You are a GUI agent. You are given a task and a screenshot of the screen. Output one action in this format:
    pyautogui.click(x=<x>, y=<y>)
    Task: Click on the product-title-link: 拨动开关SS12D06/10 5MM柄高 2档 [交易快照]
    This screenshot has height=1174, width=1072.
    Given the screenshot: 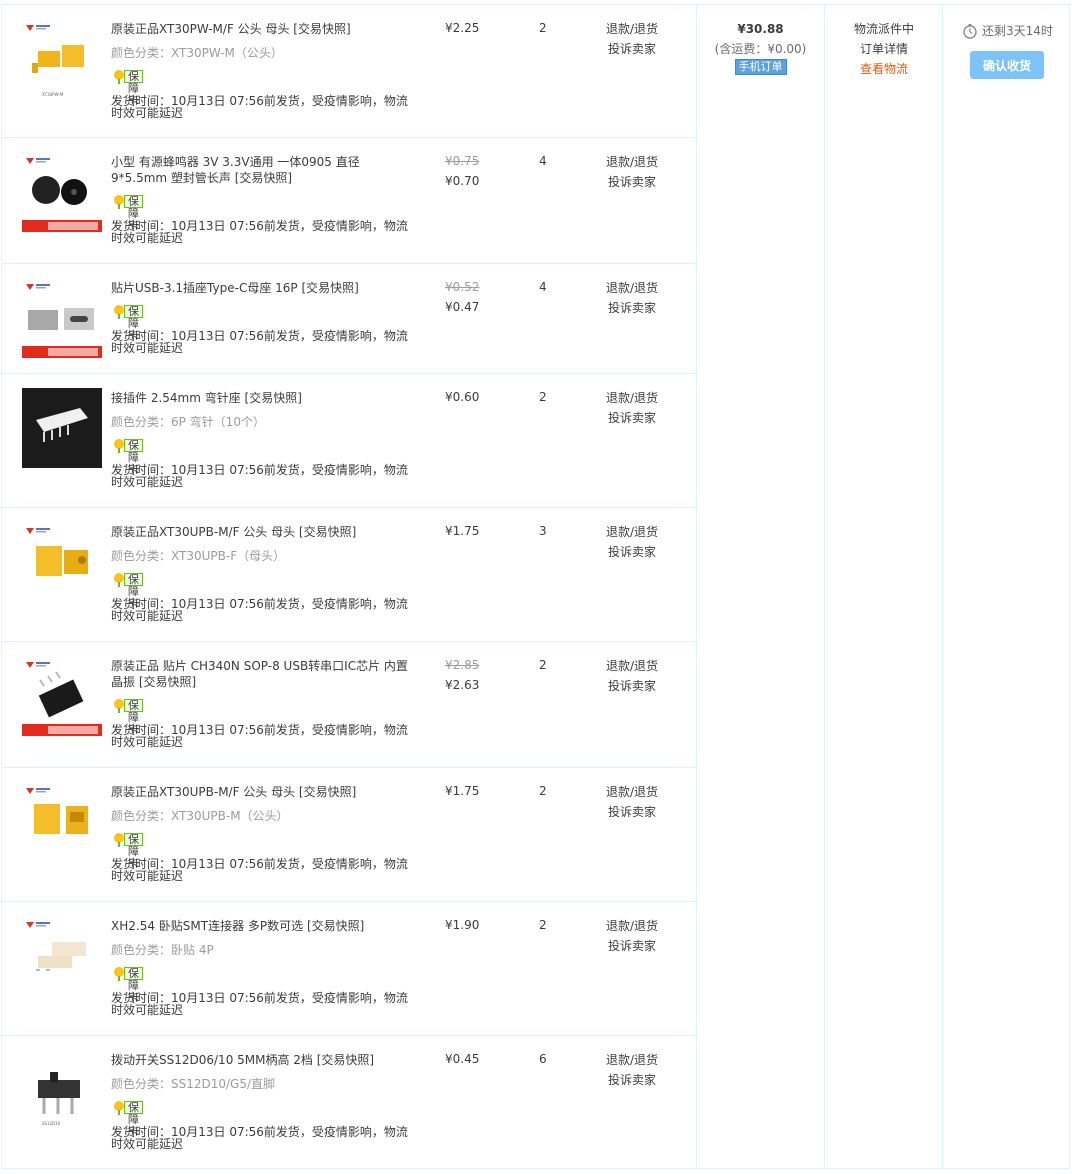 What is the action you would take?
    pyautogui.click(x=261, y=1060)
    